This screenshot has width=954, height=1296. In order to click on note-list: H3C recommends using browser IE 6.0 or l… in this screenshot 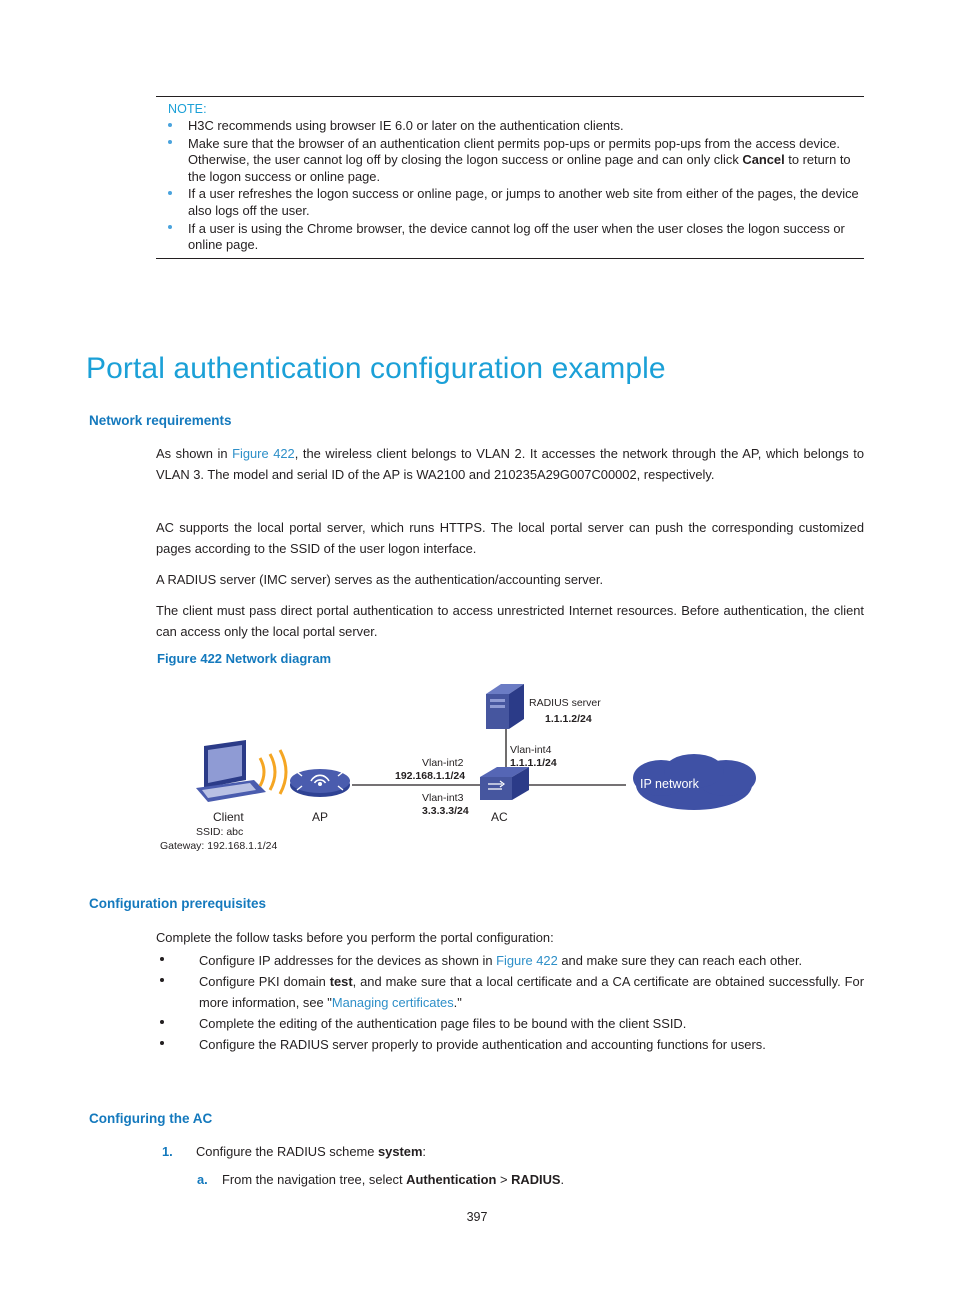, I will do `click(510, 186)`.